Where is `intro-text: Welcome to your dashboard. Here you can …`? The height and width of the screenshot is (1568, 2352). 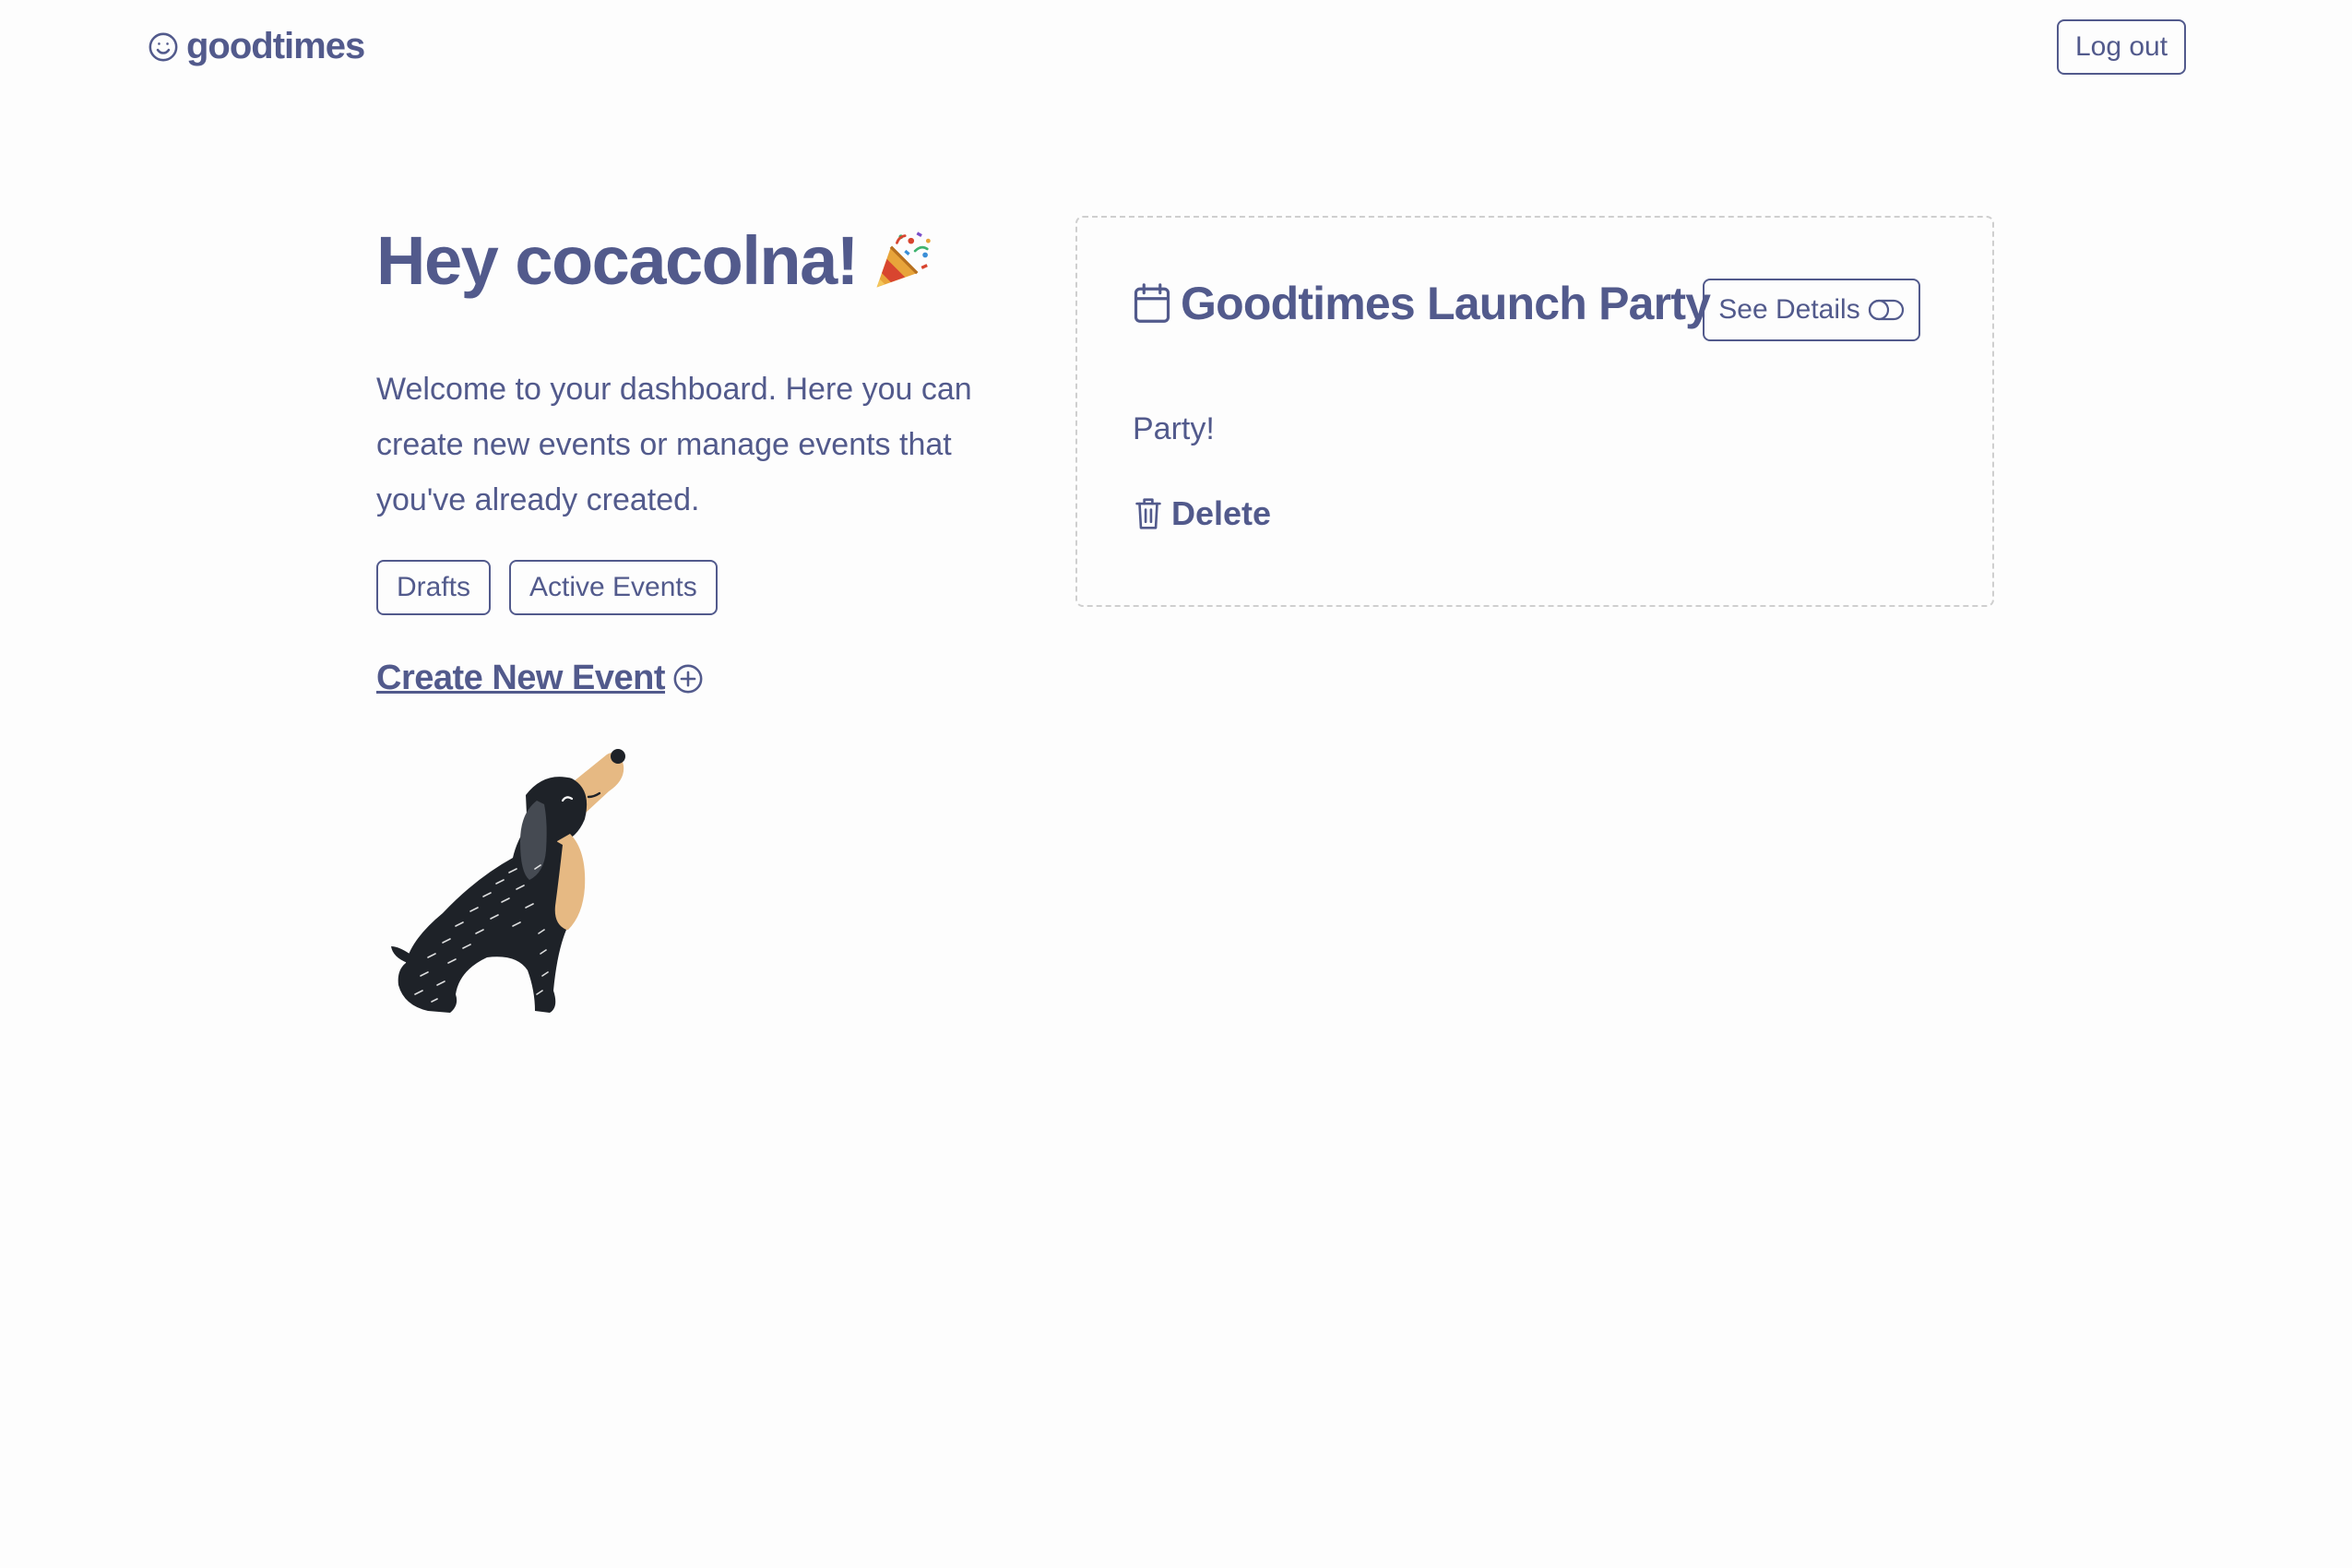
intro-text: Welcome to your dashboard. Here you can … is located at coordinates (674, 444).